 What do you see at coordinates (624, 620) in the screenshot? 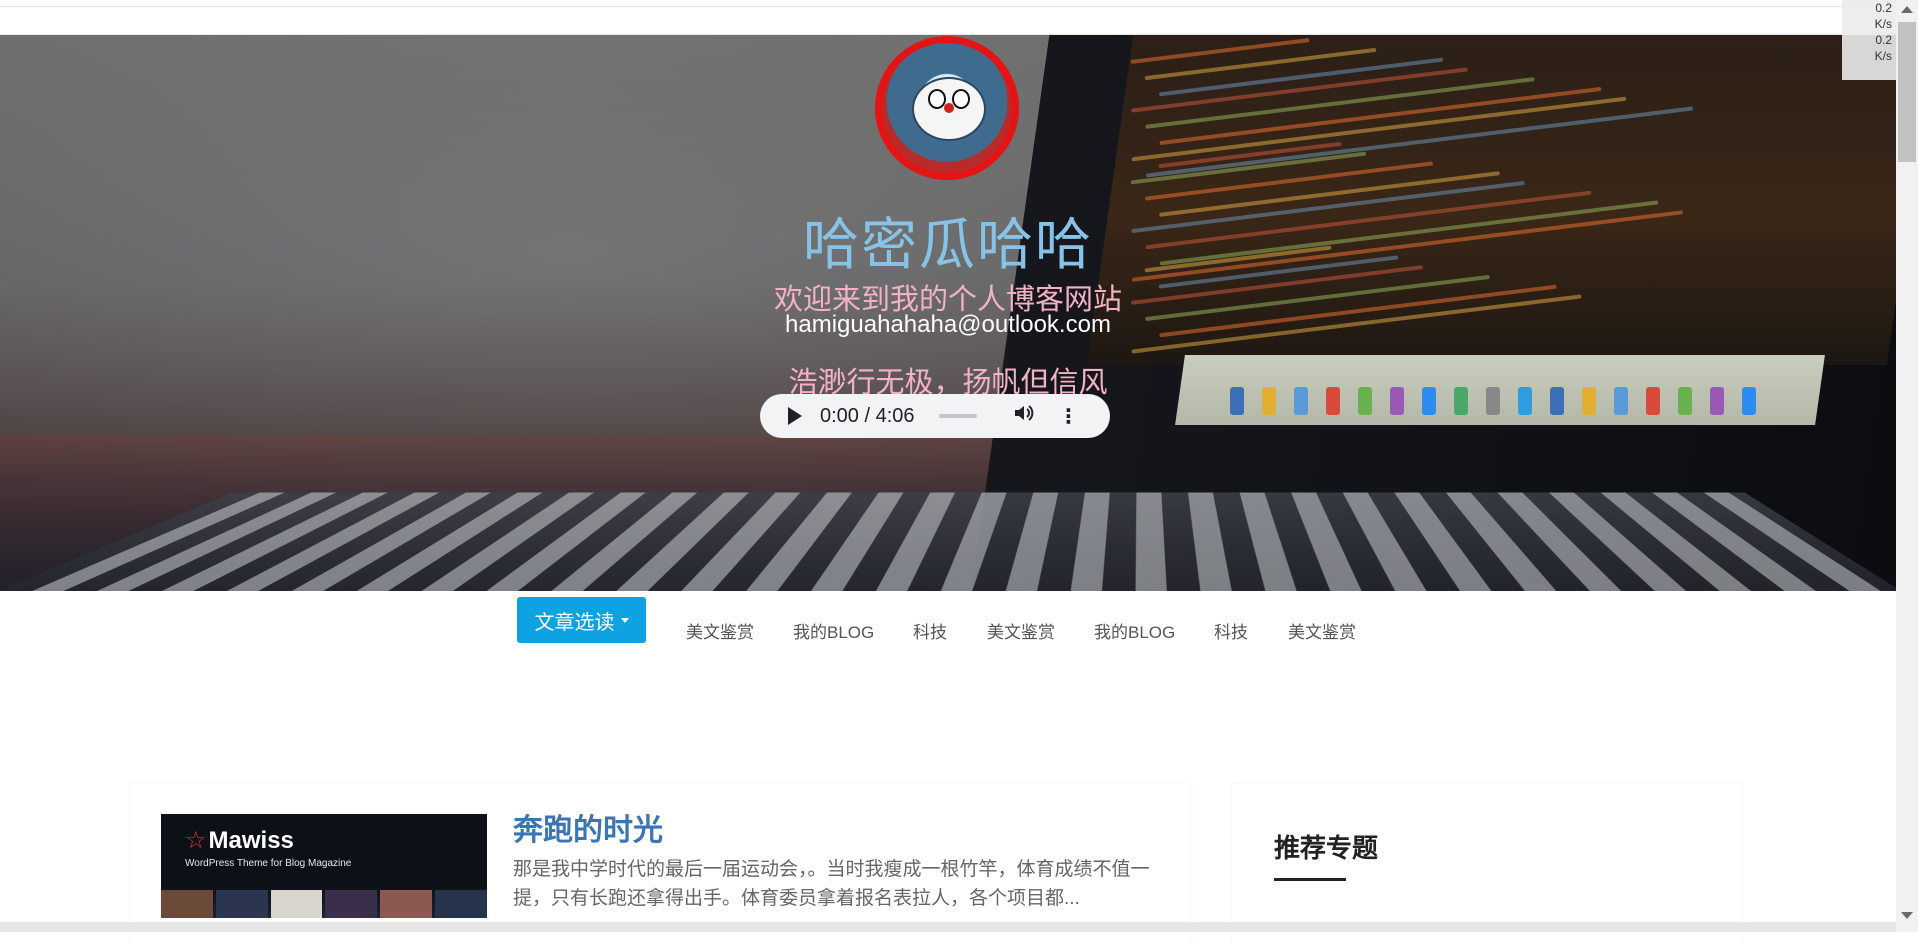
I see `caret-down-icon` at bounding box center [624, 620].